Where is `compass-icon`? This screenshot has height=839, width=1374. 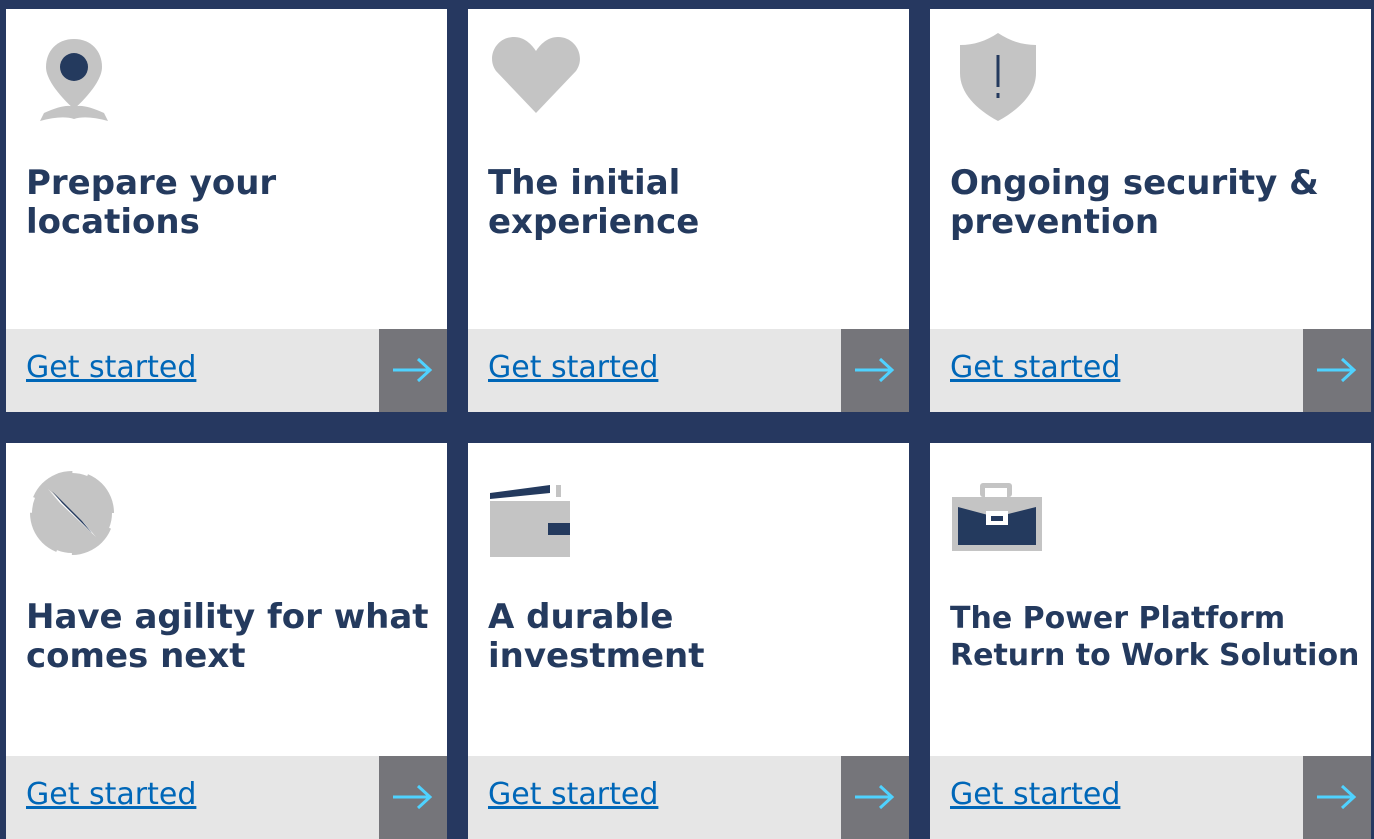 compass-icon is located at coordinates (74, 511).